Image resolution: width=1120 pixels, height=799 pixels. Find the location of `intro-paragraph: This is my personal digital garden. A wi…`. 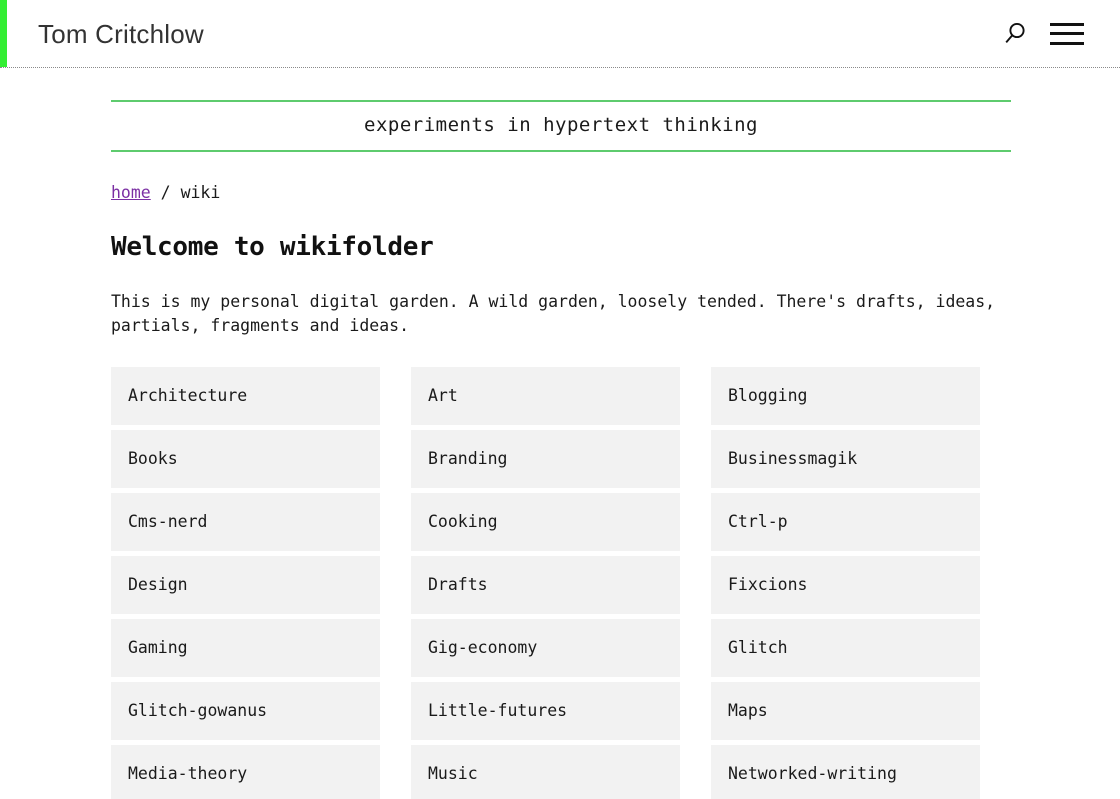

intro-paragraph: This is my personal digital garden. A wi… is located at coordinates (553, 313).